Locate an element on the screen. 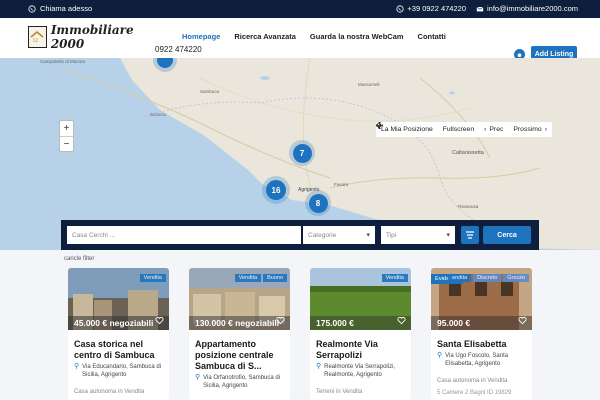  listing-price: 45.000 € negoziabili is located at coordinates (114, 323).